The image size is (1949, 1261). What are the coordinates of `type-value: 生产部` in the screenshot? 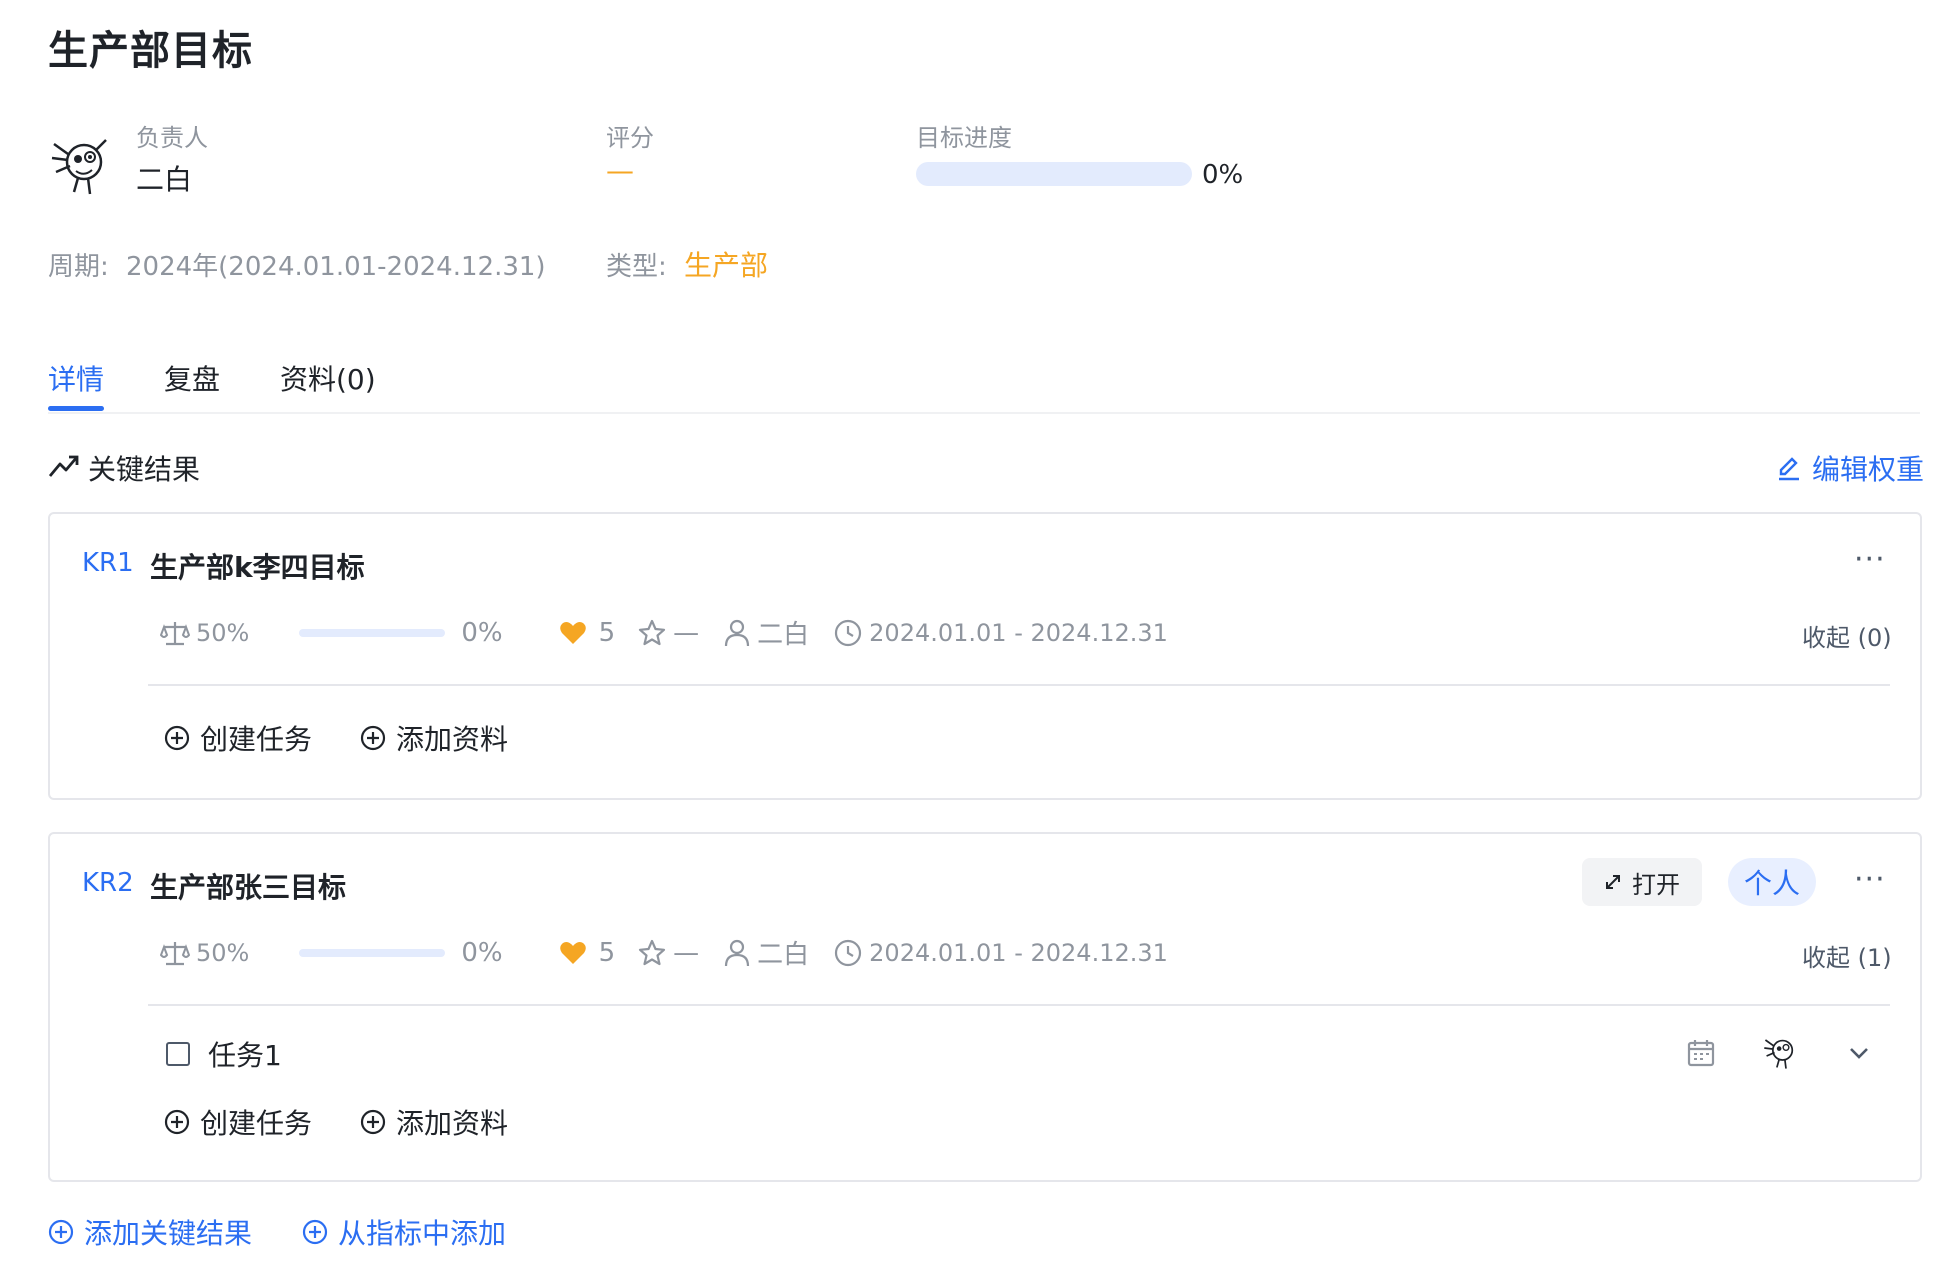 It's located at (726, 265).